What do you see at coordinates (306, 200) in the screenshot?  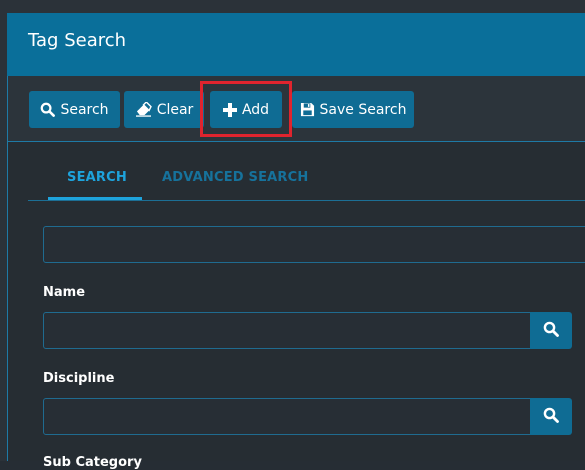 I see `tab-divider` at bounding box center [306, 200].